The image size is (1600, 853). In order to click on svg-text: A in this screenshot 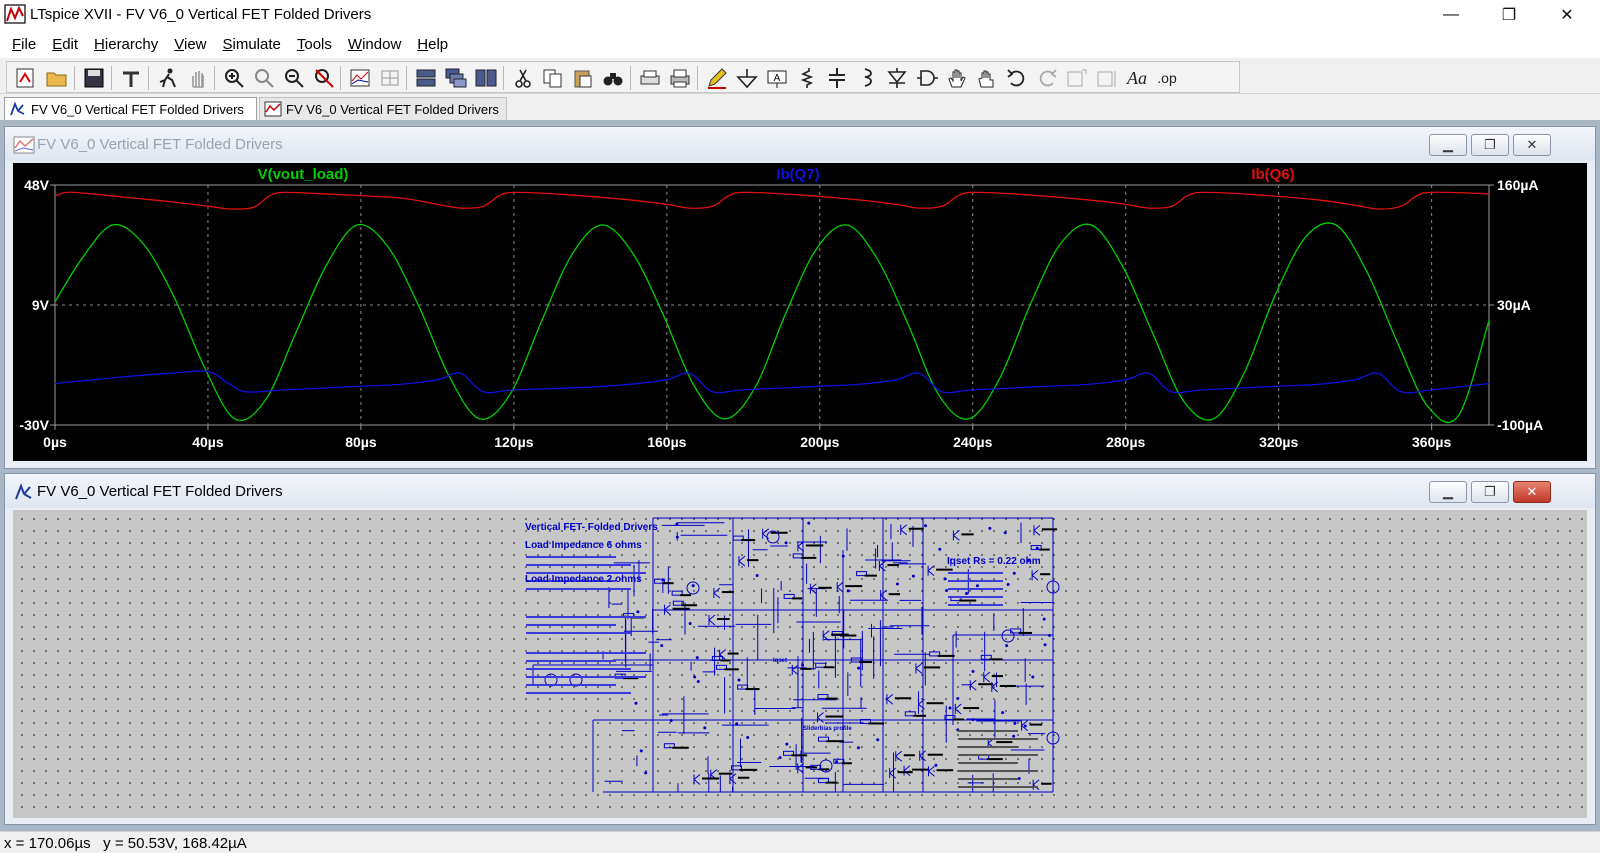, I will do `click(777, 78)`.